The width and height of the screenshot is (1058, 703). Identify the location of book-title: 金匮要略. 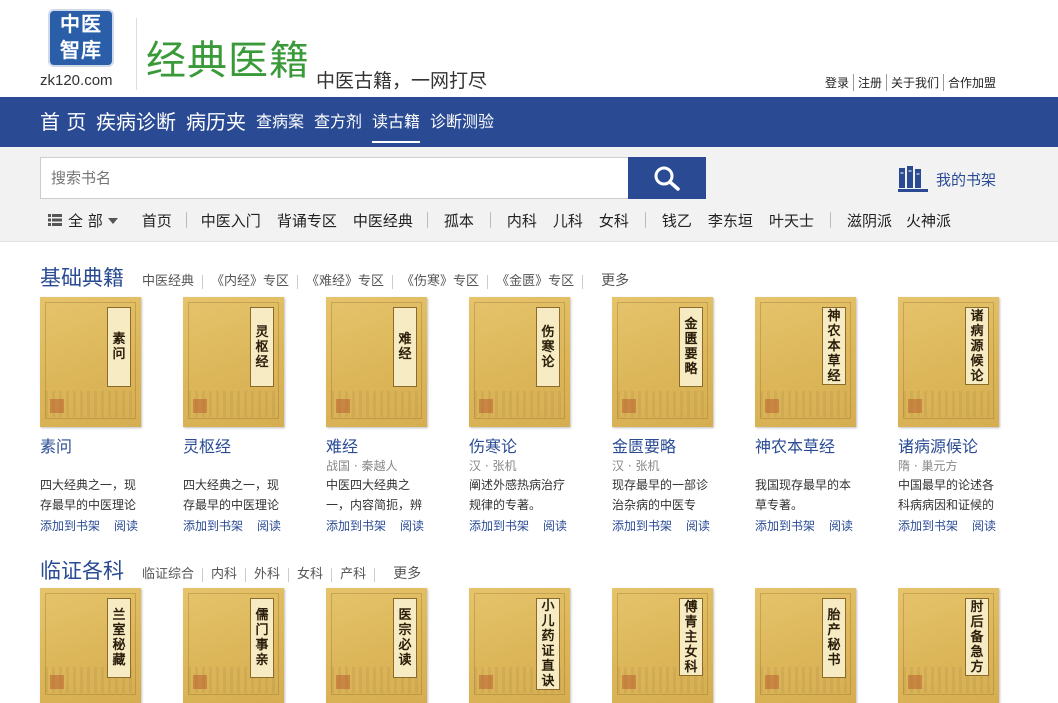
(644, 445).